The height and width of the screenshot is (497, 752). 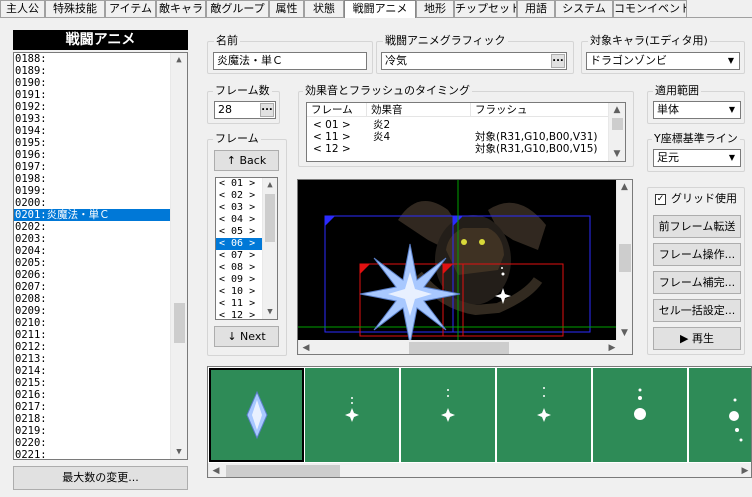 What do you see at coordinates (100, 431) in the screenshot?
I see `animation-list-item: 0219:` at bounding box center [100, 431].